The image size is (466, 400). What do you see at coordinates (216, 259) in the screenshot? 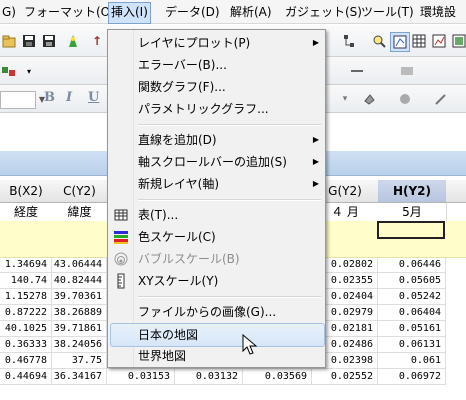
I see `menu-item-bubble-scale: バブルスケール(B)` at bounding box center [216, 259].